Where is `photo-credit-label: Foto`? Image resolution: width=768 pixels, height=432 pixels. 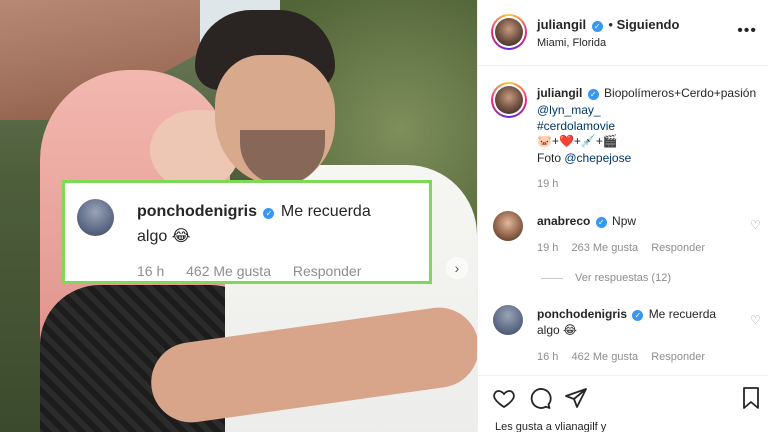 photo-credit-label: Foto is located at coordinates (549, 158).